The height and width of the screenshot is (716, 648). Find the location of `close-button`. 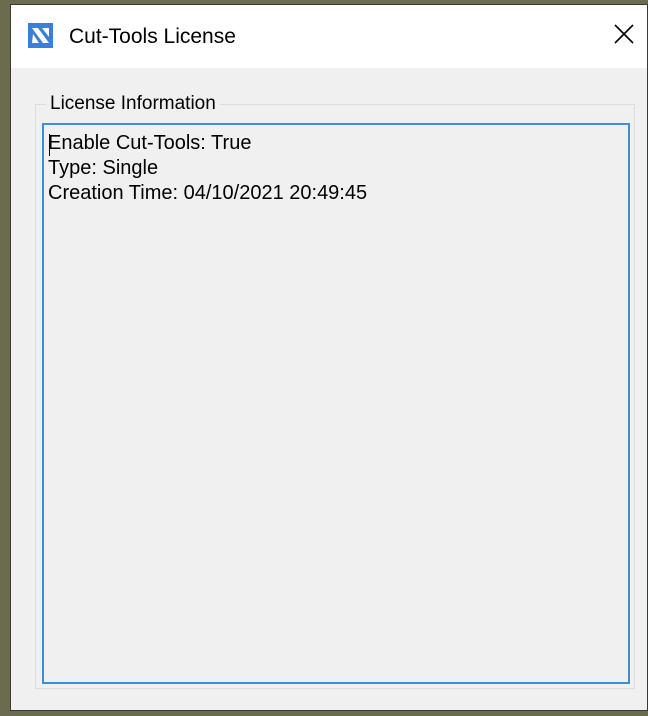

close-button is located at coordinates (624, 36).